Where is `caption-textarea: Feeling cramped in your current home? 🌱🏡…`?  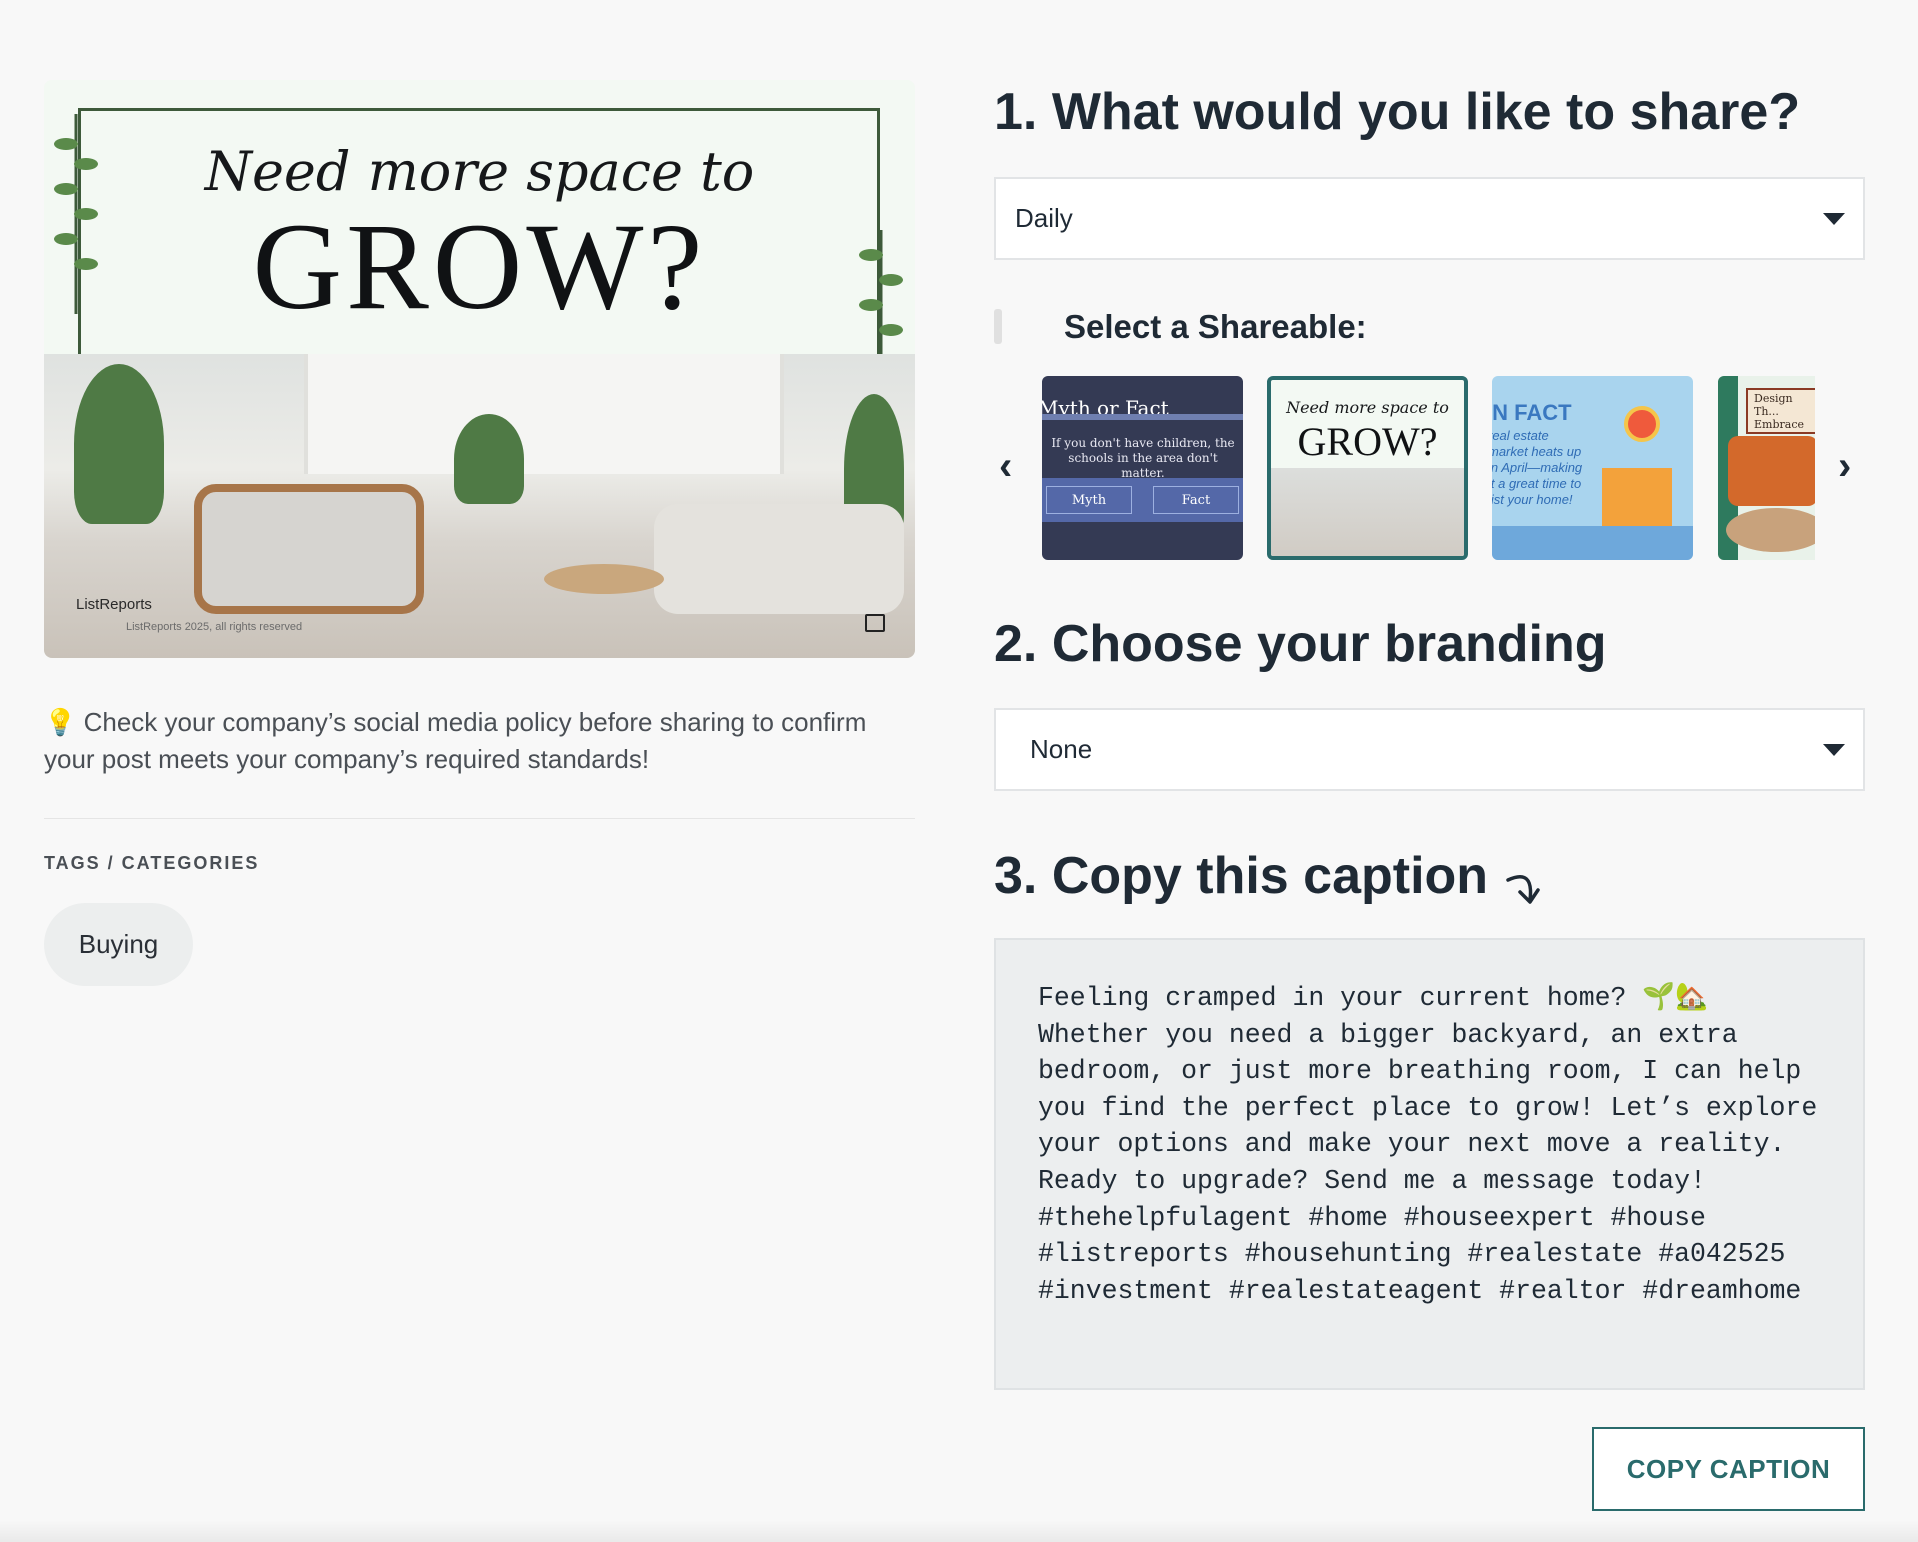 caption-textarea: Feeling cramped in your current home? 🌱🏡… is located at coordinates (1429, 1164).